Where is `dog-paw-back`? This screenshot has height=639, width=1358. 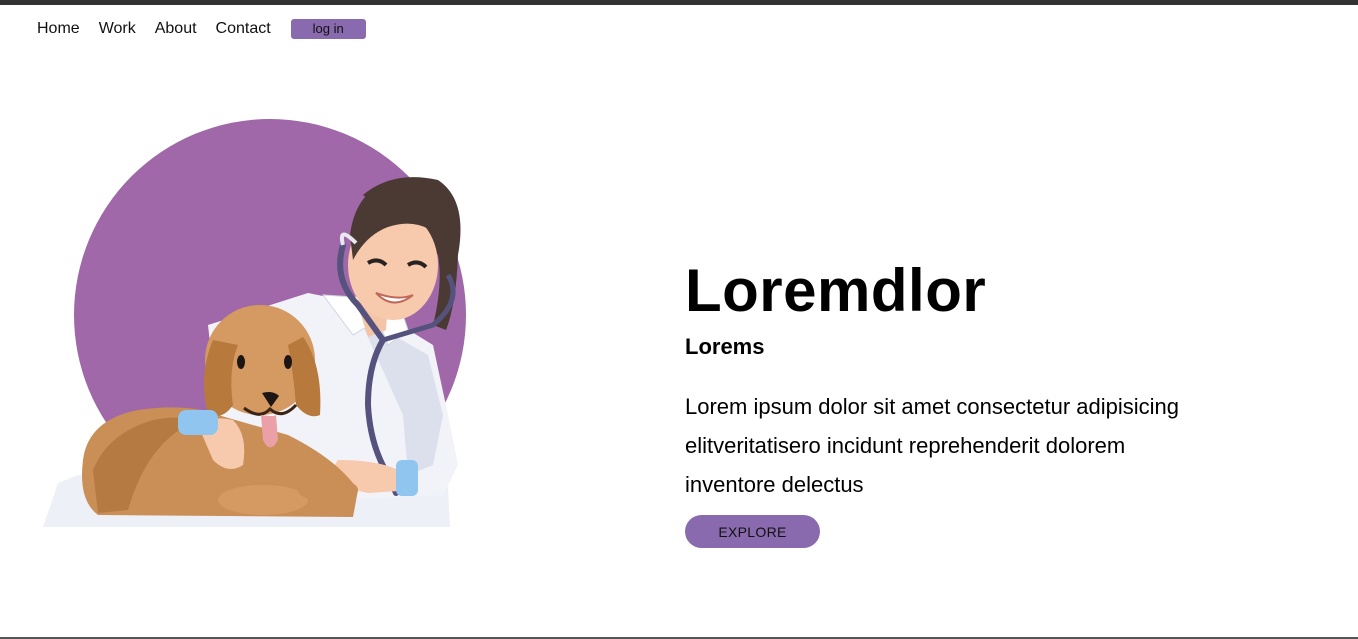 dog-paw-back is located at coordinates (328, 490).